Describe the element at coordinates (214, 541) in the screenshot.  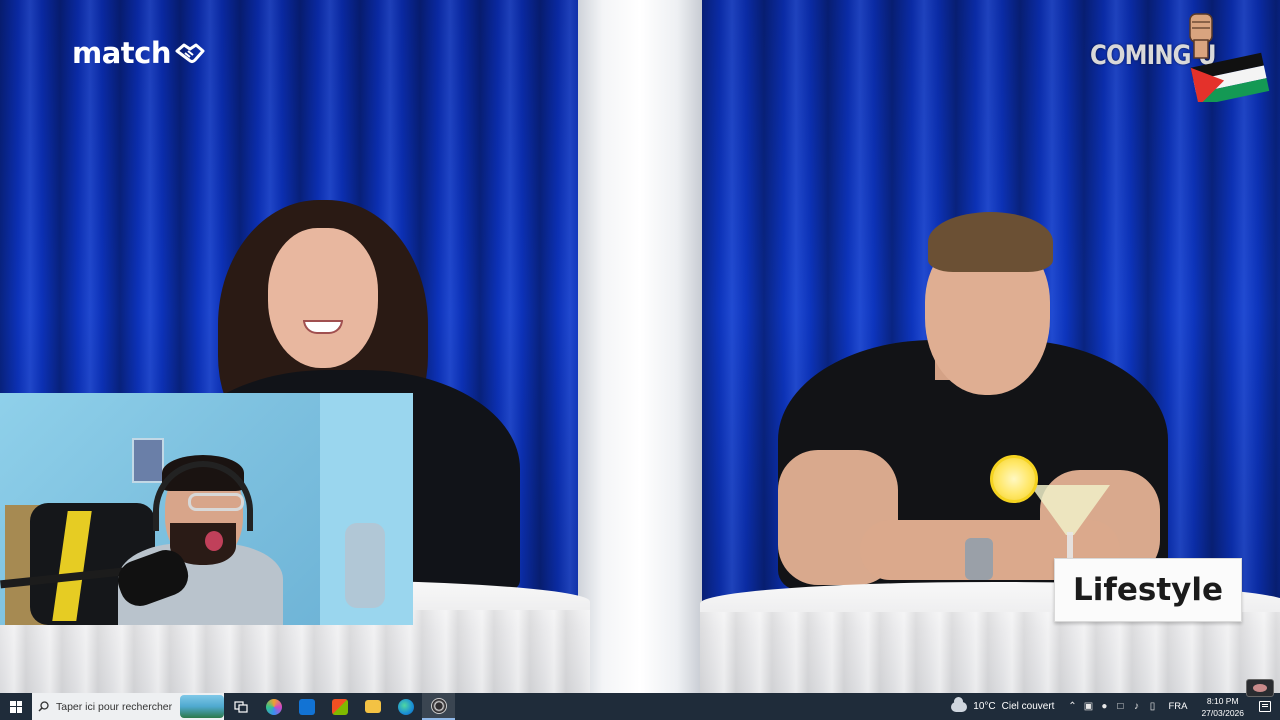
I see `streamer-mouth` at that location.